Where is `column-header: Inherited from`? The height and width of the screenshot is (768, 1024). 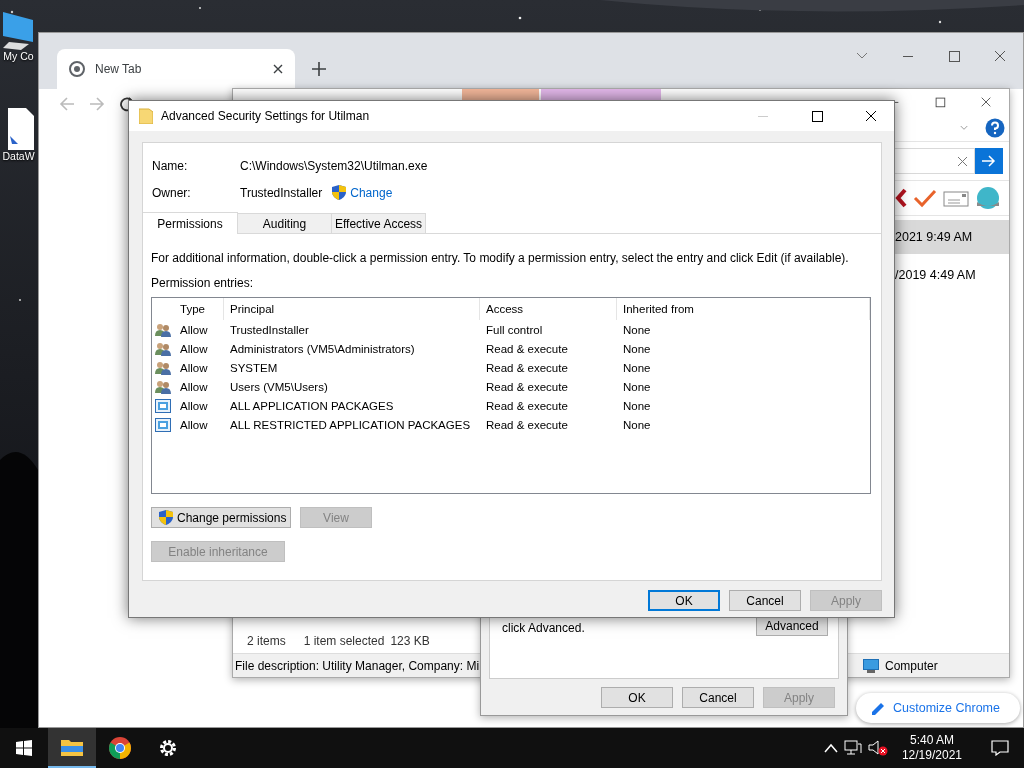 column-header: Inherited from is located at coordinates (743, 309).